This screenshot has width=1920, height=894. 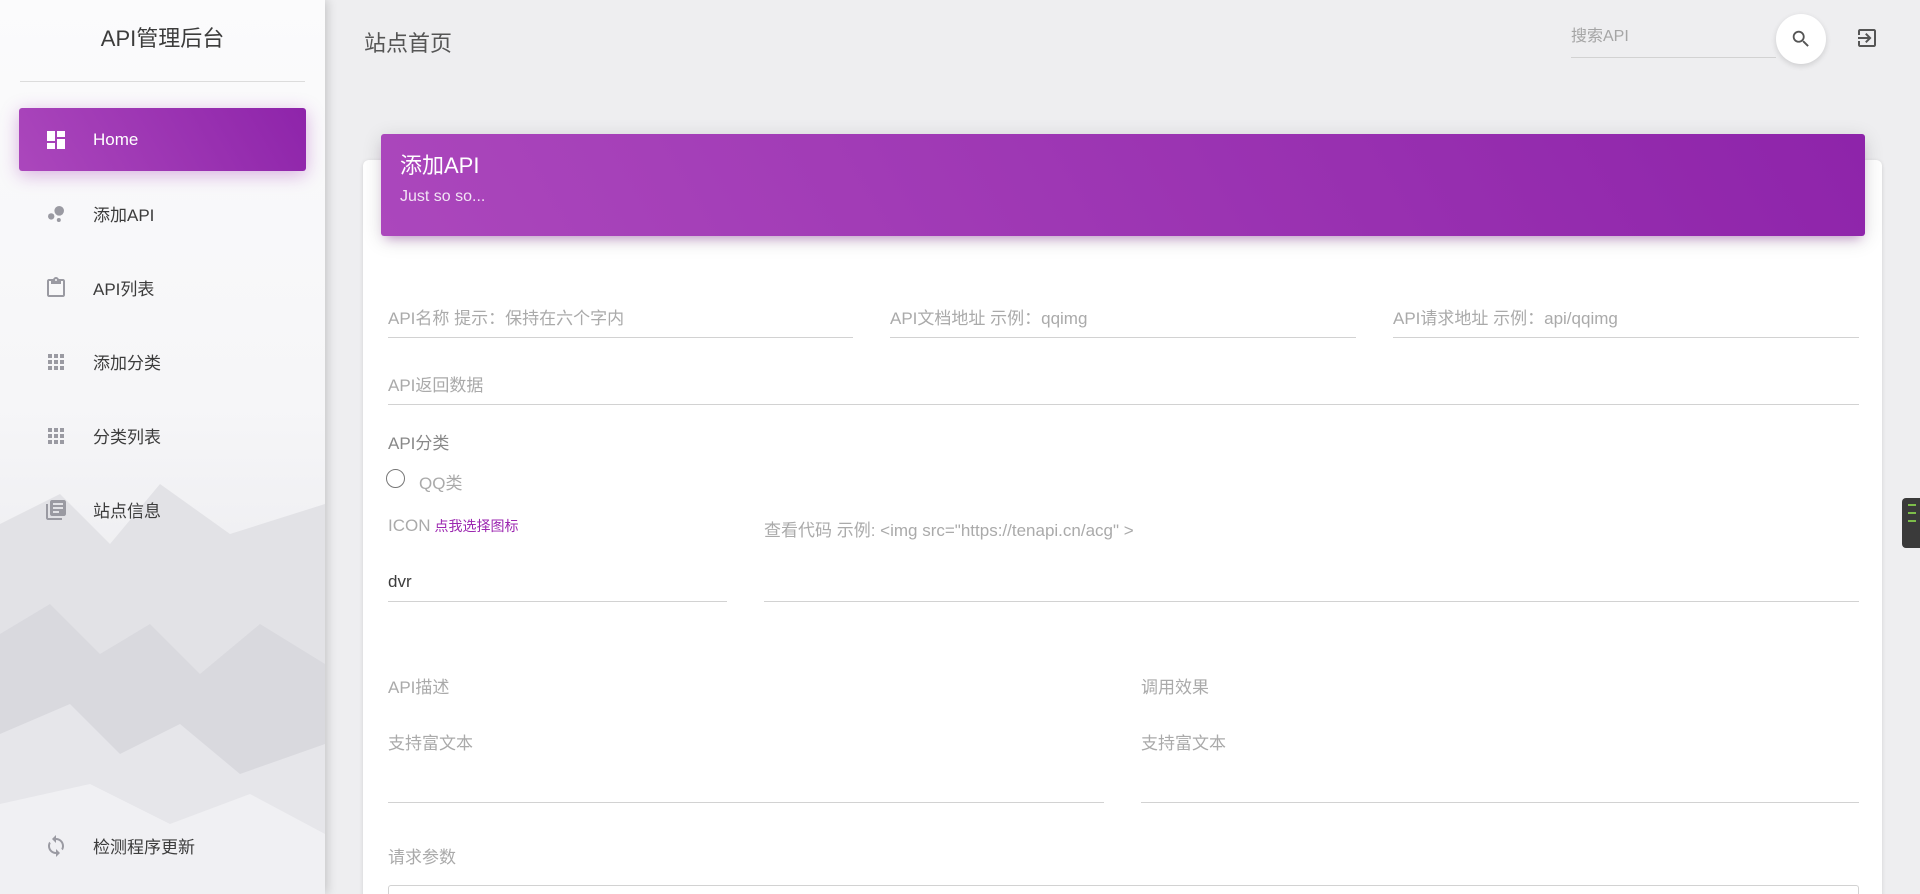 I want to click on card-title: 添加API, so click(x=440, y=165).